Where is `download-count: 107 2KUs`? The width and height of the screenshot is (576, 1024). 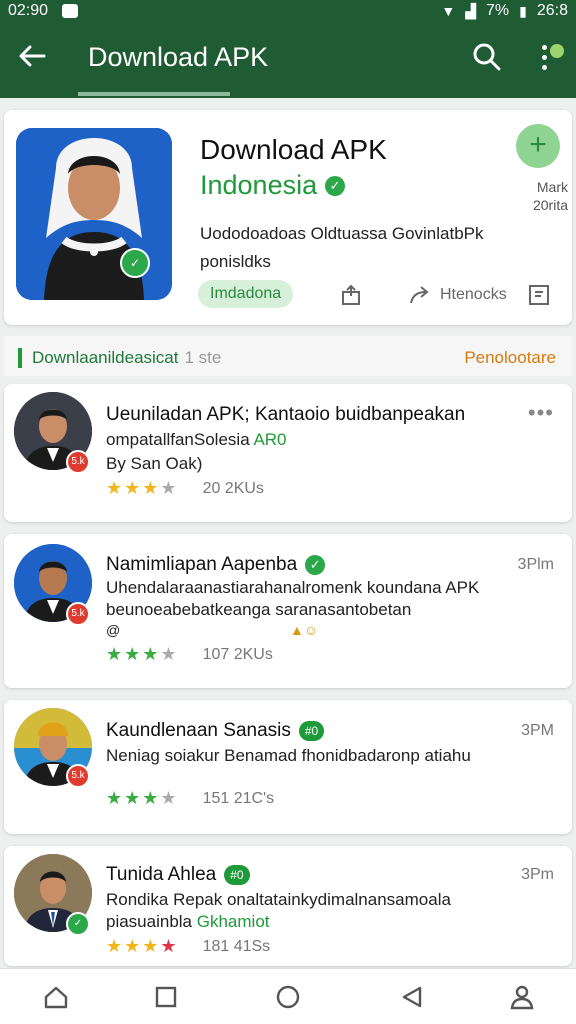
download-count: 107 2KUs is located at coordinates (237, 654).